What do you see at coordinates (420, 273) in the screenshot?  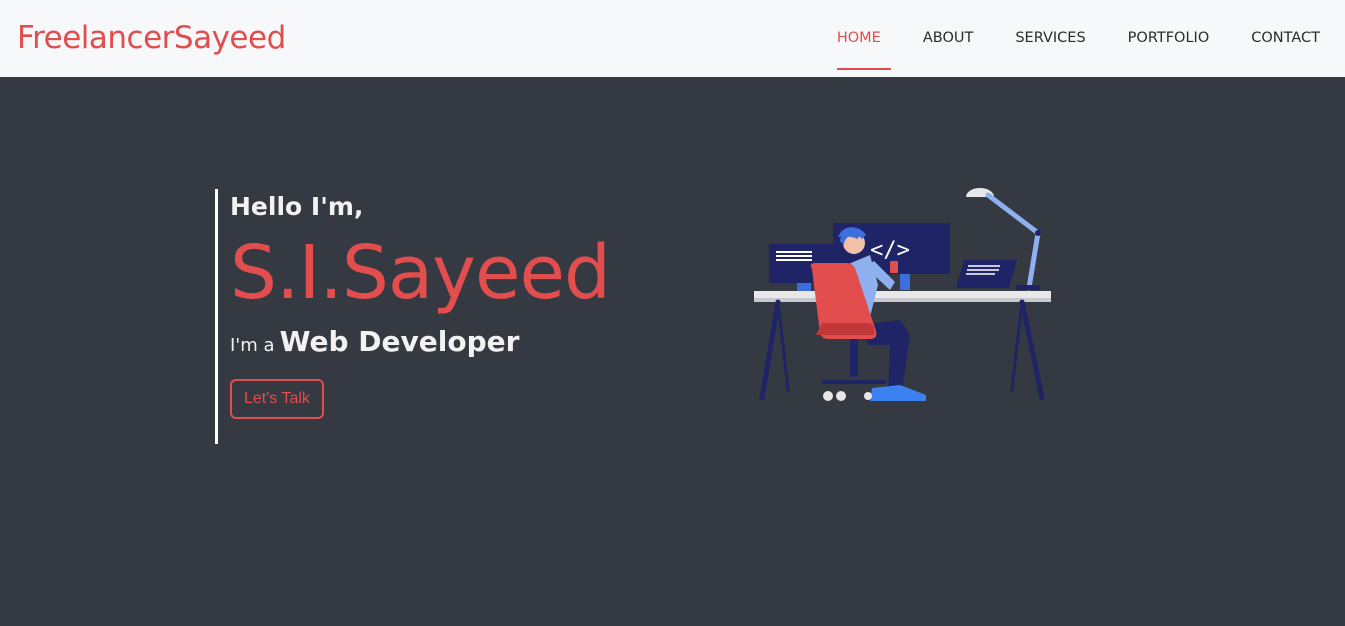 I see `hero-name: S.I.Sayeed` at bounding box center [420, 273].